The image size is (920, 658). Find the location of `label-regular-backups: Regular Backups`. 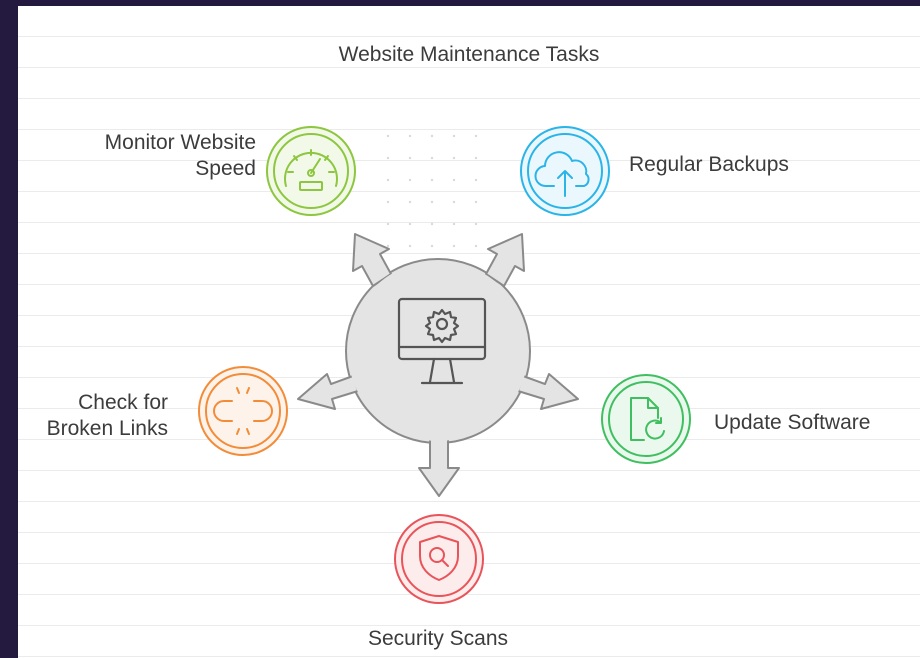

label-regular-backups: Regular Backups is located at coordinates (709, 165).